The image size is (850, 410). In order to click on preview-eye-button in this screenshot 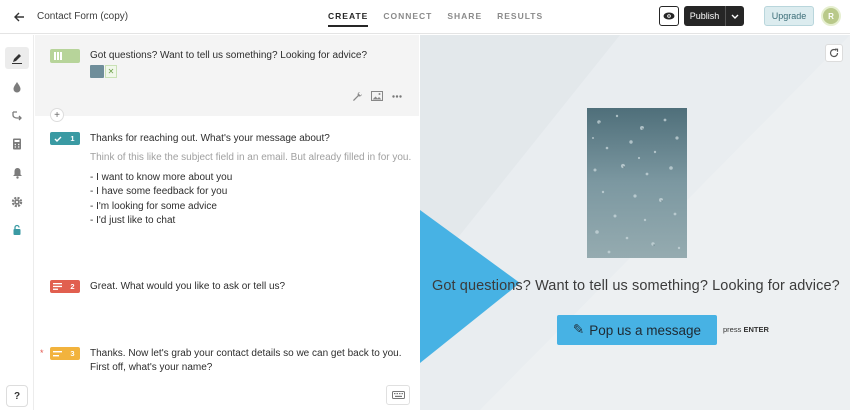, I will do `click(669, 16)`.